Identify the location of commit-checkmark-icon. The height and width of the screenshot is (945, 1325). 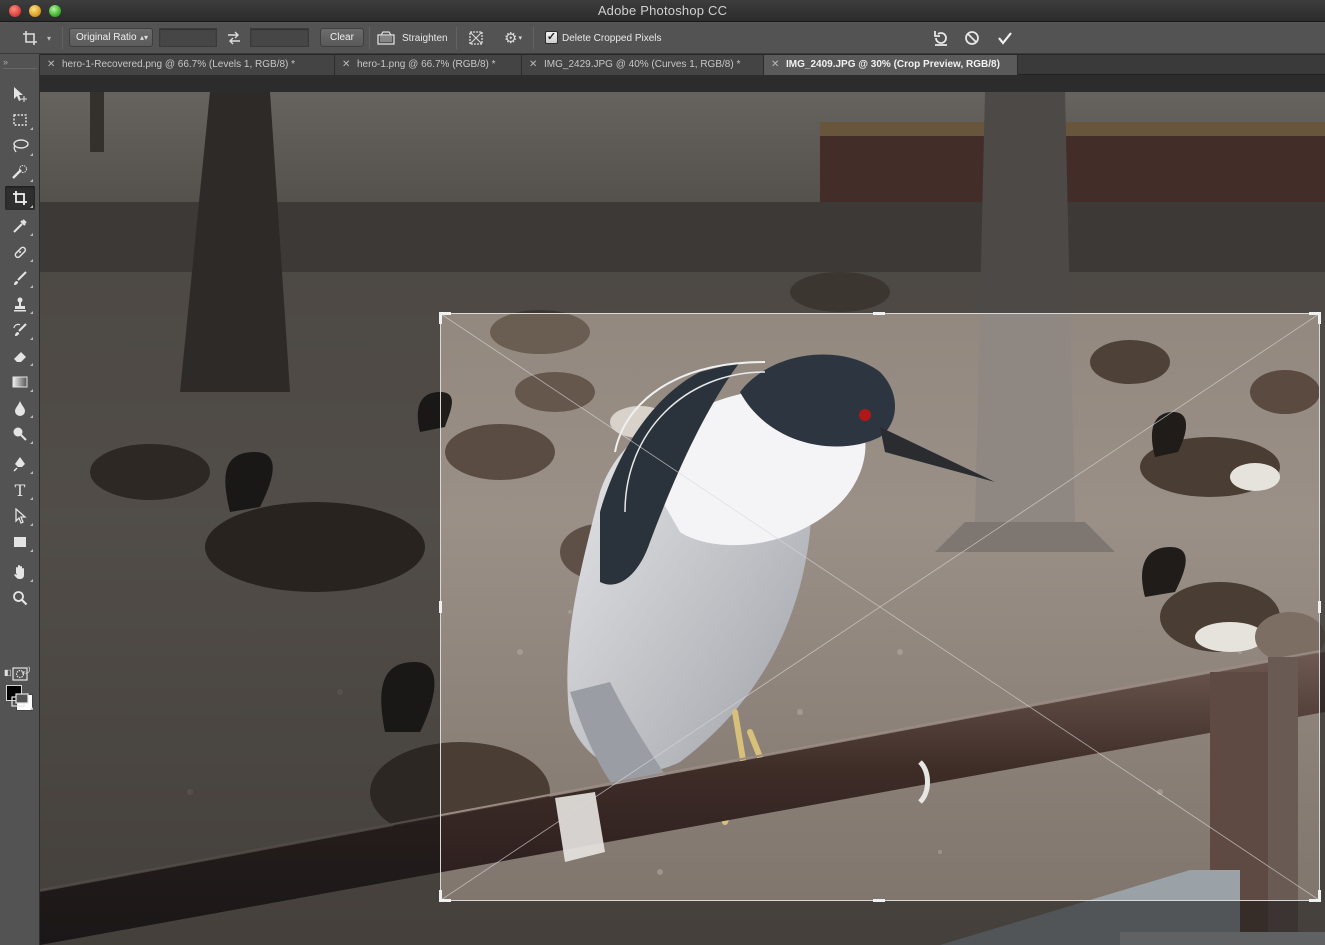
(1005, 38).